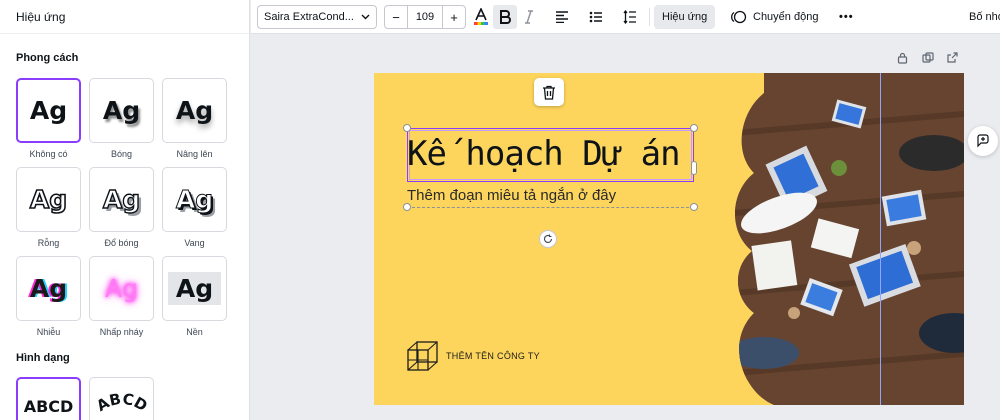 The width and height of the screenshot is (1000, 420). Describe the element at coordinates (47, 58) in the screenshot. I see `style-section-title: Phong cách` at that location.